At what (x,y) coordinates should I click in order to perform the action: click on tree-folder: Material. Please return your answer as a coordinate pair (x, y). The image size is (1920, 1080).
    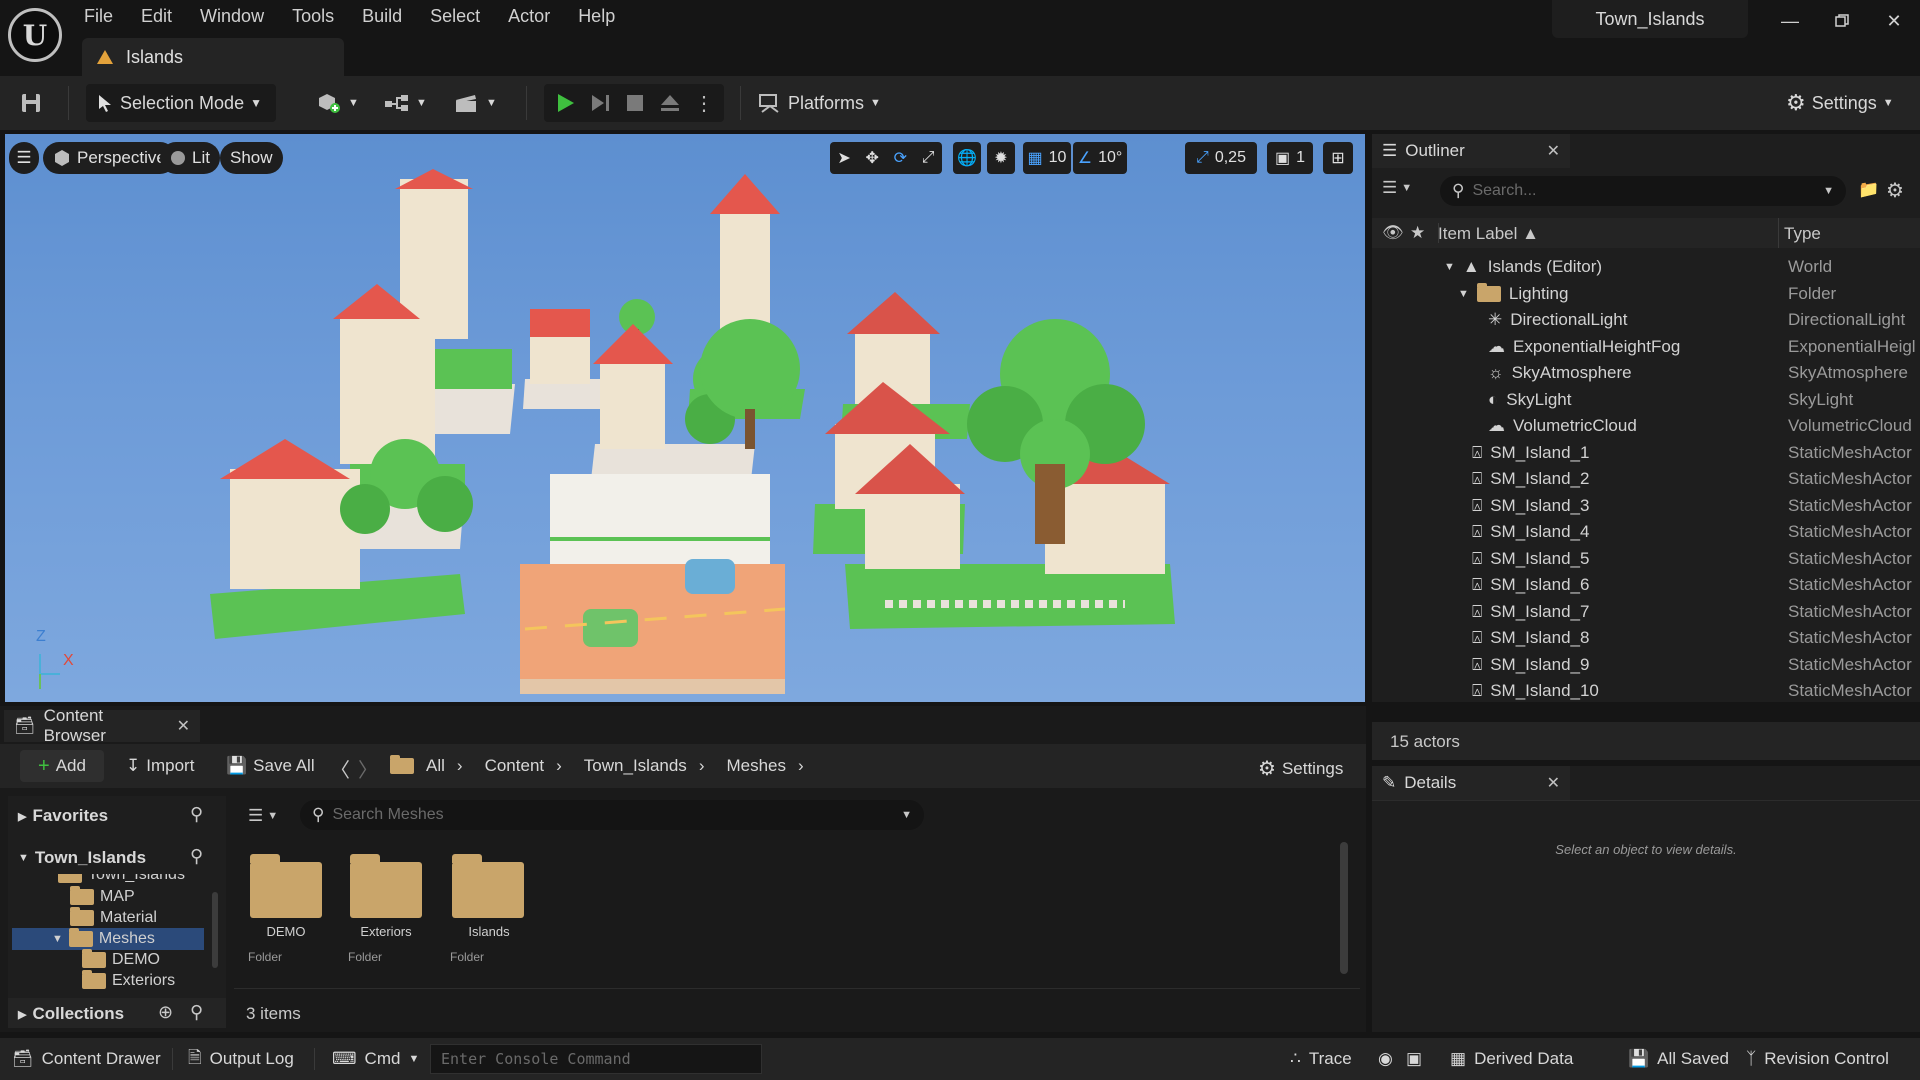
    Looking at the image, I should click on (113, 917).